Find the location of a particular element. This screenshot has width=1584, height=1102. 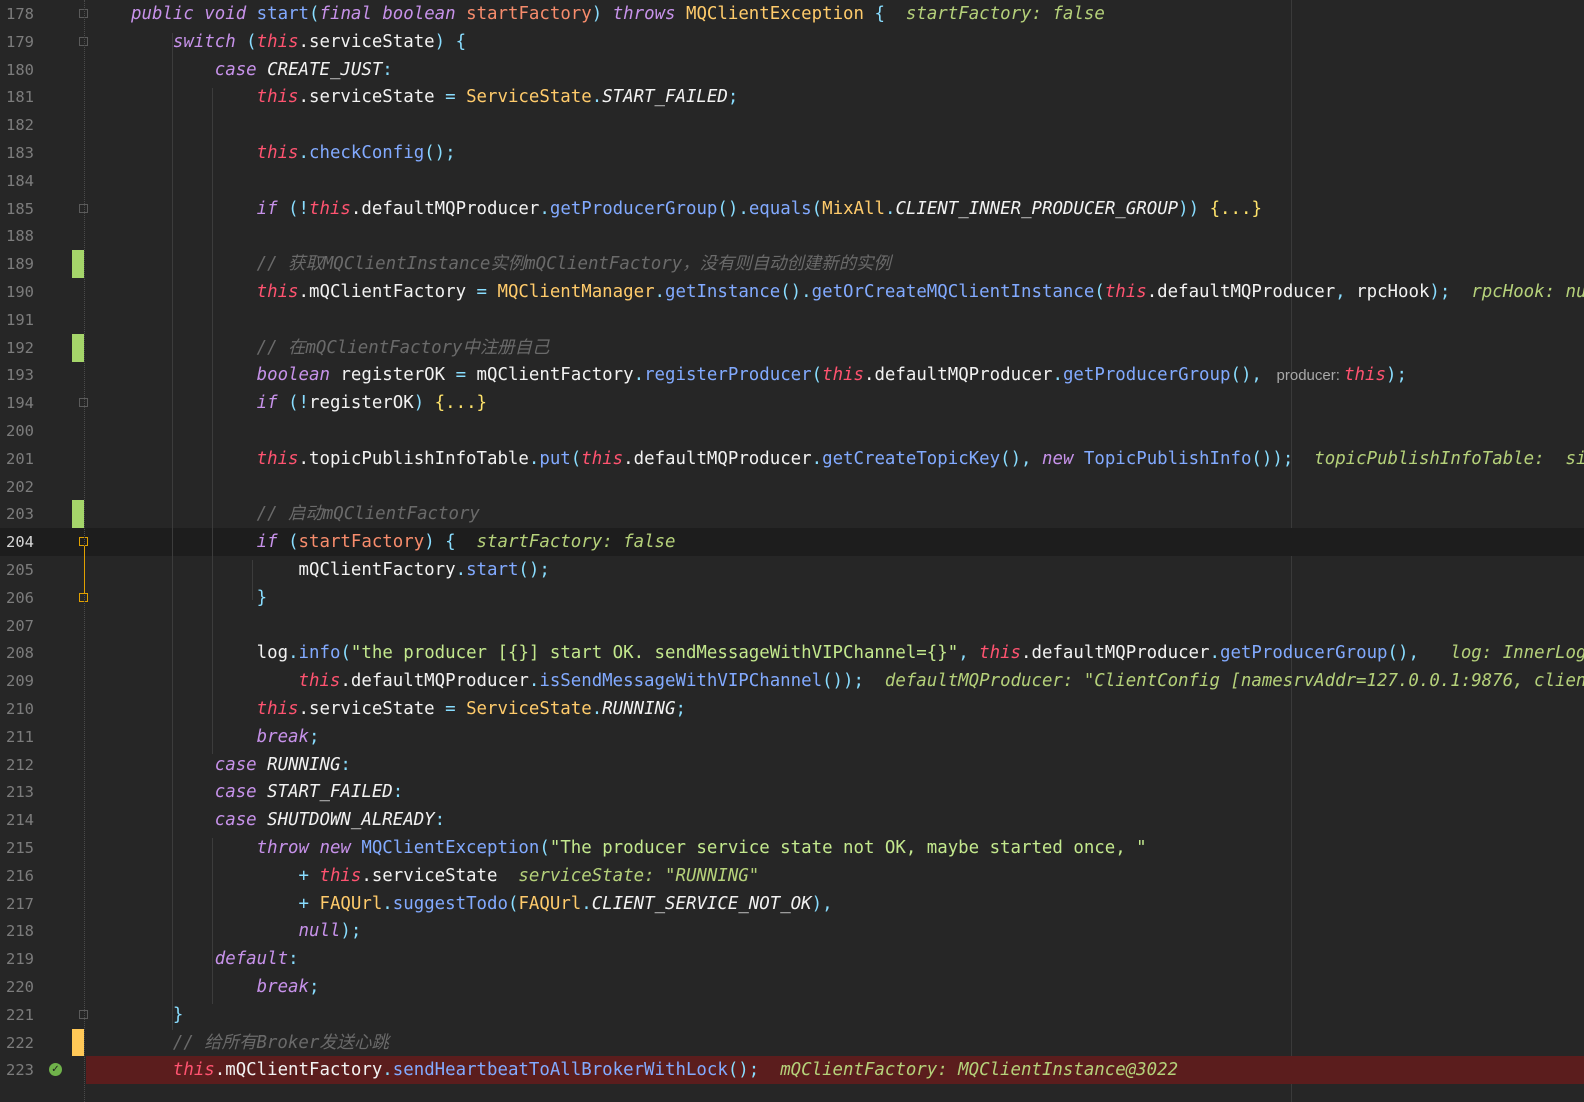

line-number: 200 is located at coordinates (17, 431).